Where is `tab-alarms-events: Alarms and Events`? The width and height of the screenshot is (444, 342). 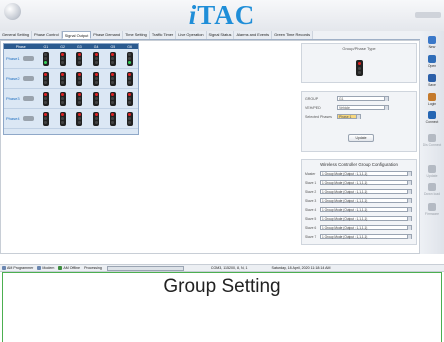 tab-alarms-events: Alarms and Events is located at coordinates (253, 35).